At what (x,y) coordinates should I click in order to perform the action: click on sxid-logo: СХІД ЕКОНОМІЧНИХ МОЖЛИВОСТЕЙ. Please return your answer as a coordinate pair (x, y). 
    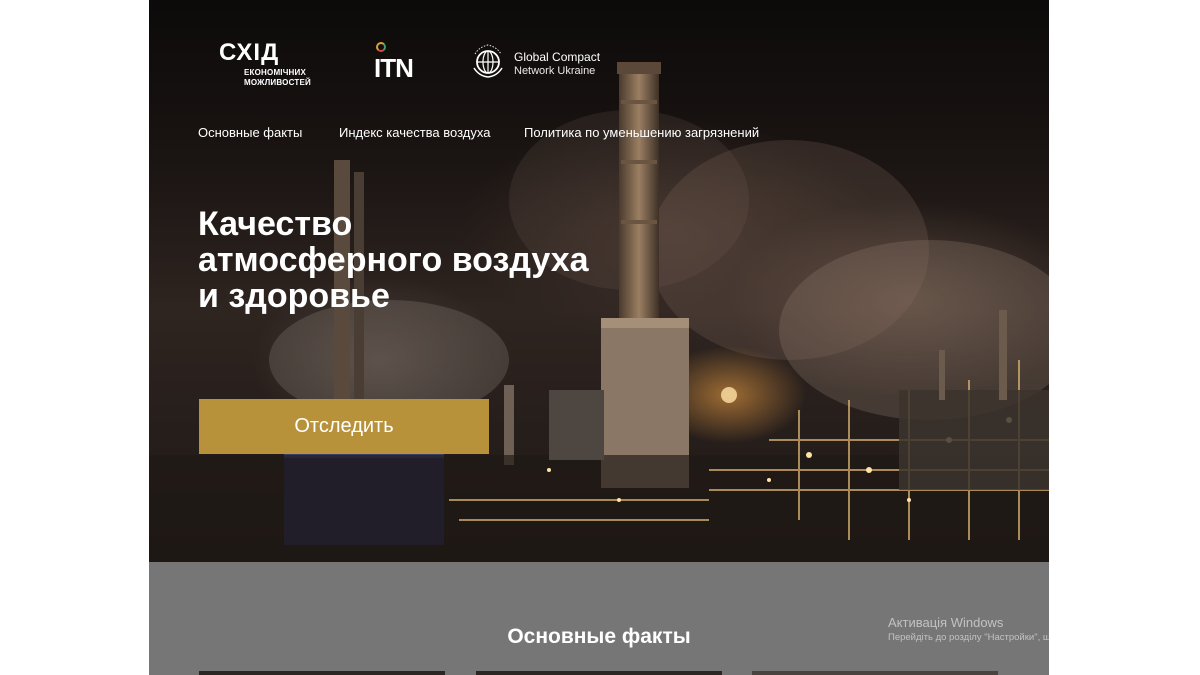
    Looking at the image, I should click on (269, 63).